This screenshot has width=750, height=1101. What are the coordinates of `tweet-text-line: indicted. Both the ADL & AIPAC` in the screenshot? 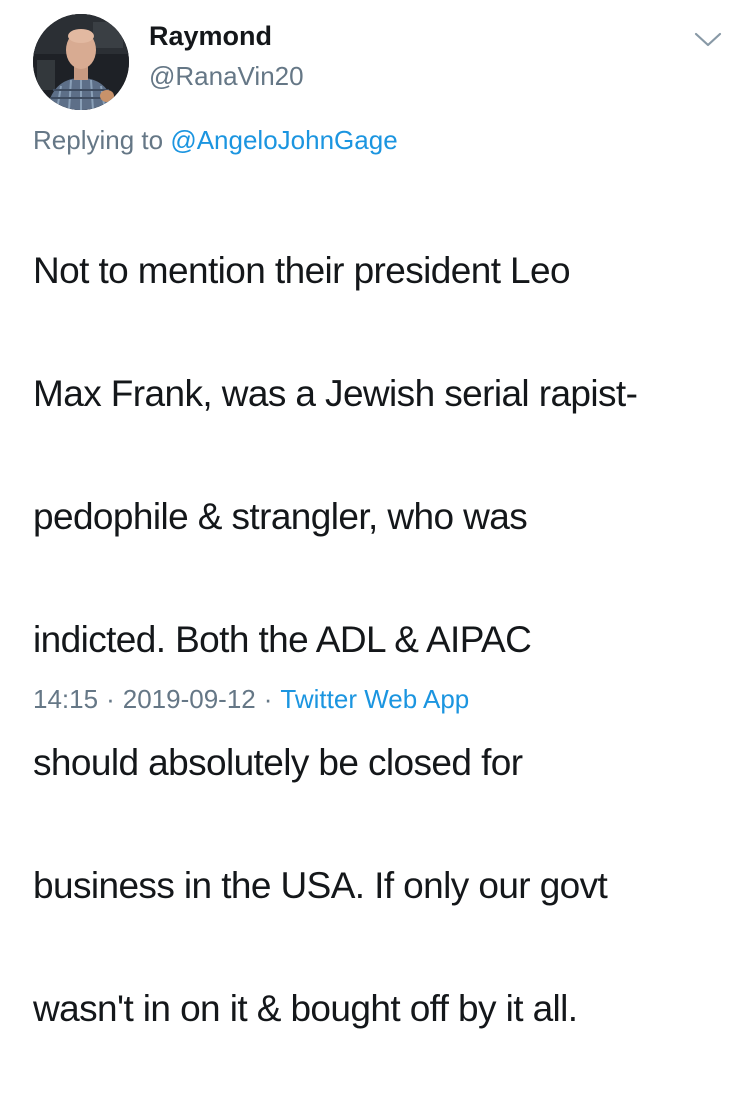 It's located at (282, 639).